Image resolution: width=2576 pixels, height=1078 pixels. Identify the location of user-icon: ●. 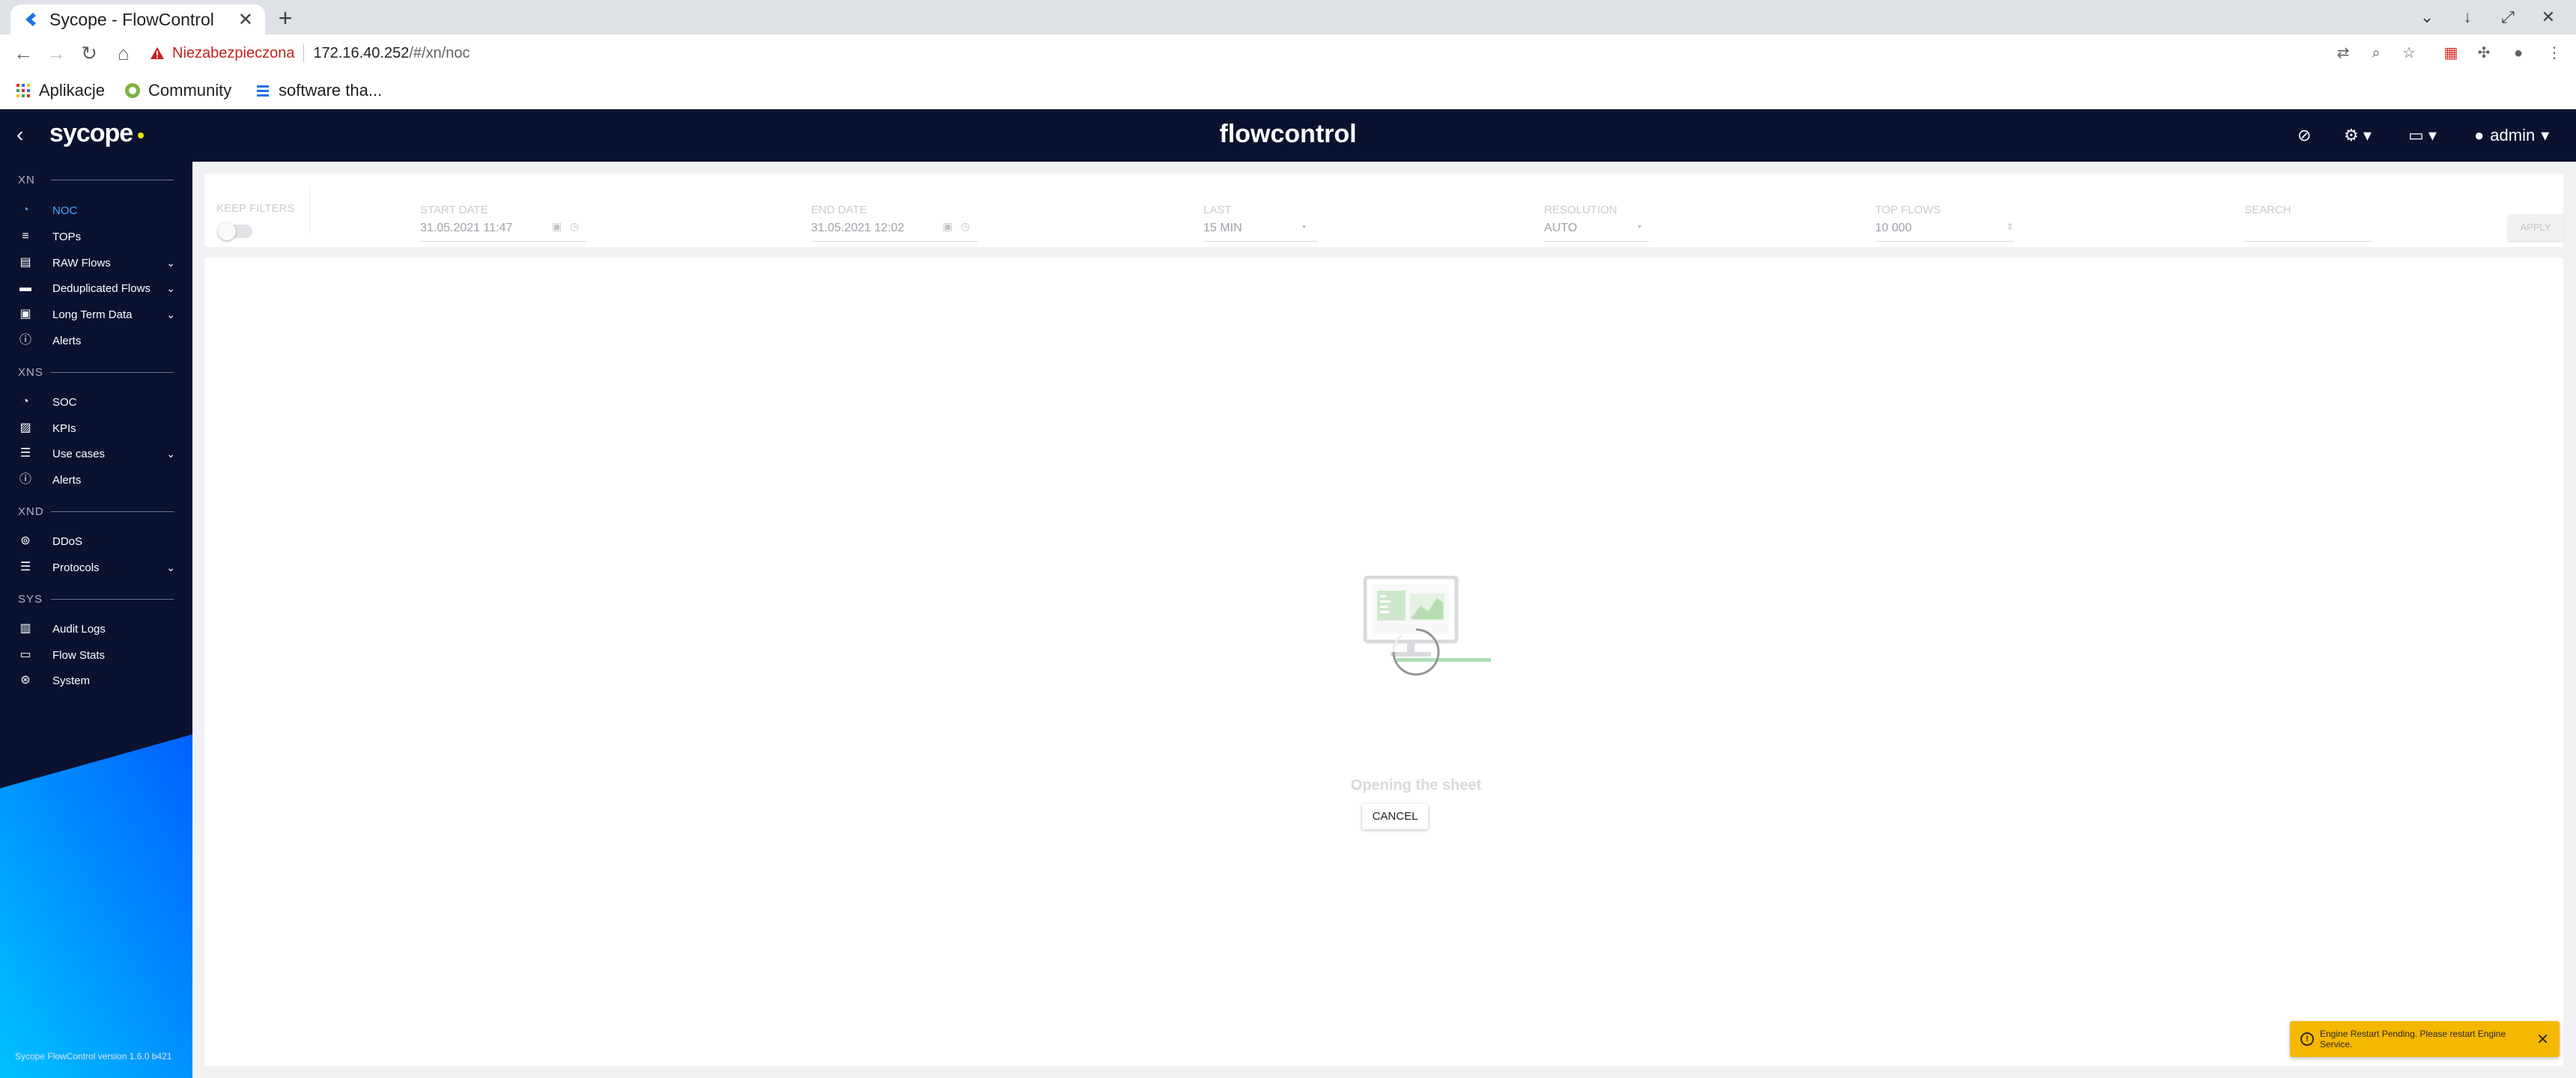
(2479, 135).